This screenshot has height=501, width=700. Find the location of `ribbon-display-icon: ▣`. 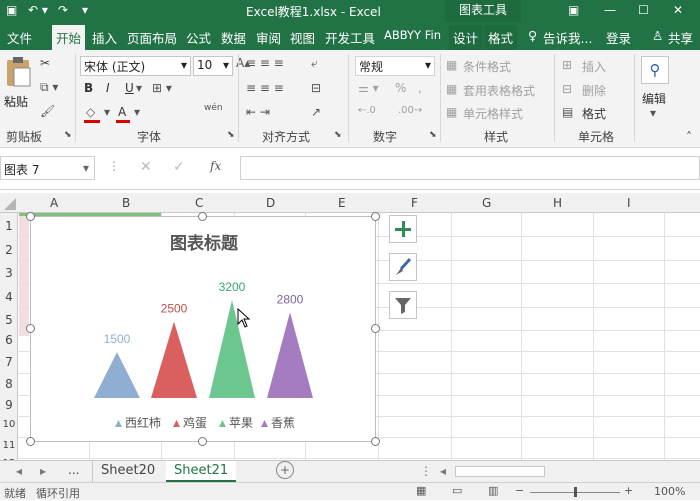

ribbon-display-icon: ▣ is located at coordinates (573, 10).